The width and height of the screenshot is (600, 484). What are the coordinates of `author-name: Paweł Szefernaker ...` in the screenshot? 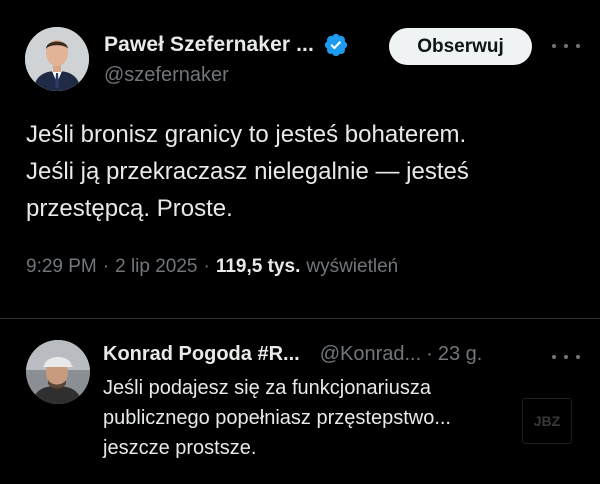 It's located at (209, 45).